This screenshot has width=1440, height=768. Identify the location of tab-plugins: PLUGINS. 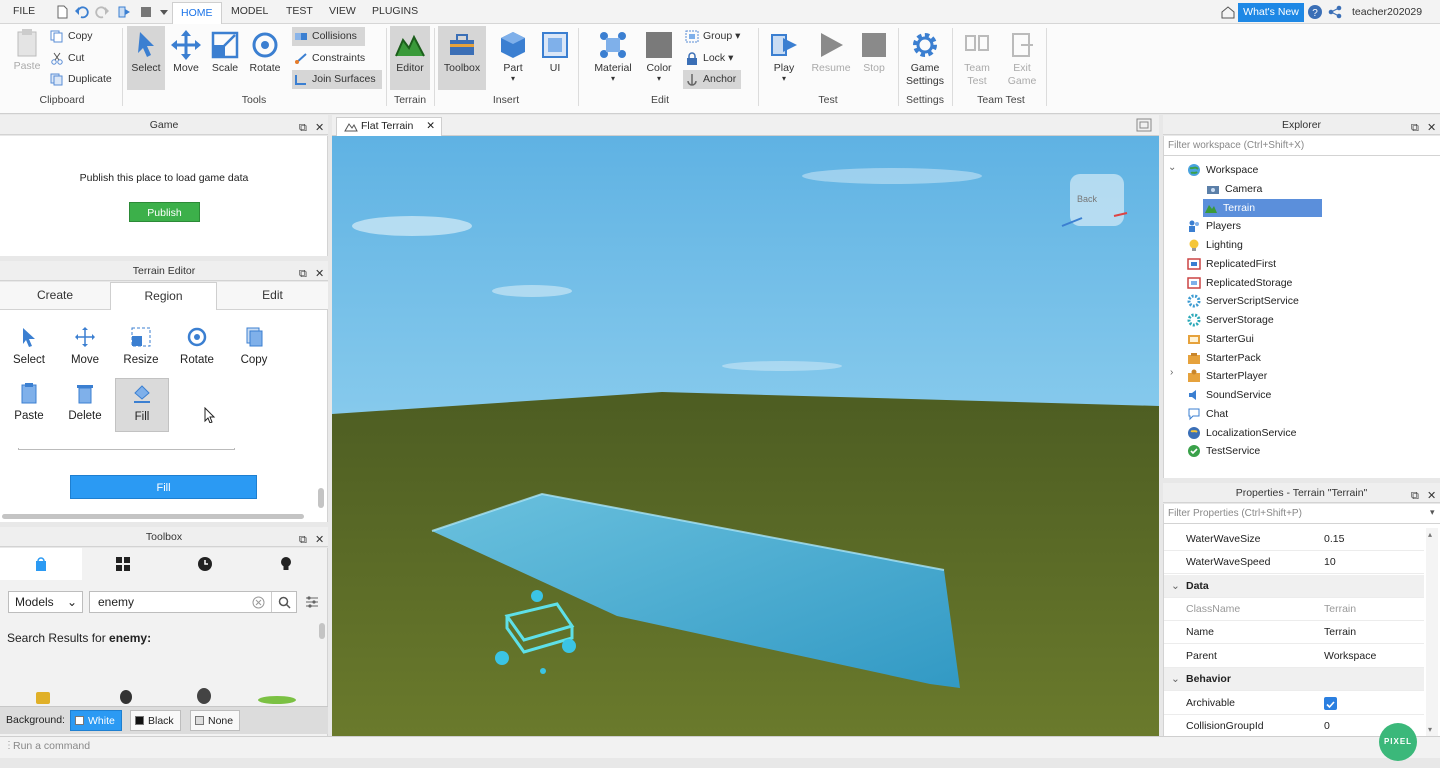
(395, 11).